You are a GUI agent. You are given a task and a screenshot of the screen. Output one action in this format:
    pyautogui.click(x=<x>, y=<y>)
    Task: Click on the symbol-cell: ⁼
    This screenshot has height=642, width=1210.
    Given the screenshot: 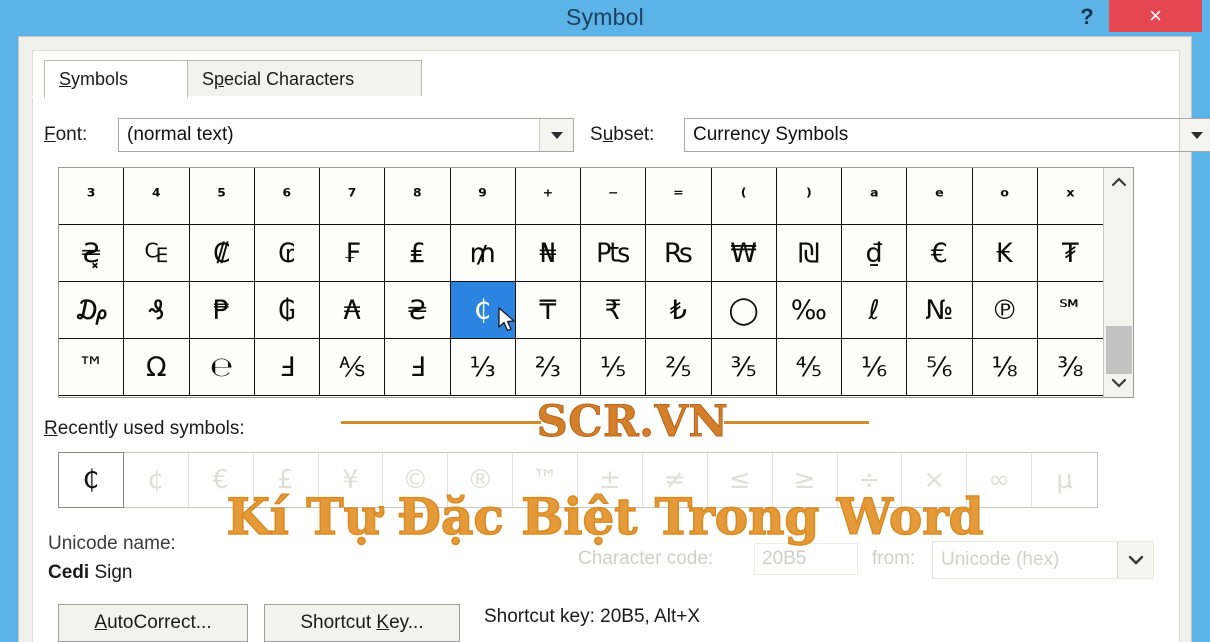 What is the action you would take?
    pyautogui.click(x=679, y=196)
    